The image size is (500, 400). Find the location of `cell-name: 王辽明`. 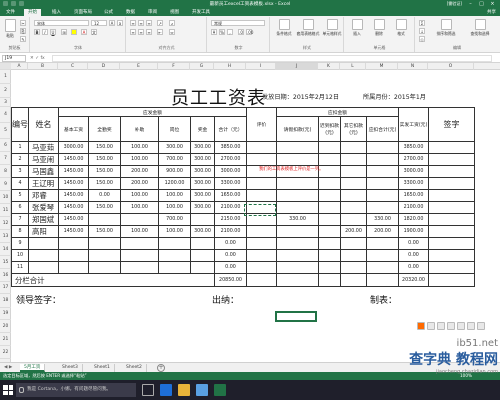

cell-name: 王辽明 is located at coordinates (43, 183).